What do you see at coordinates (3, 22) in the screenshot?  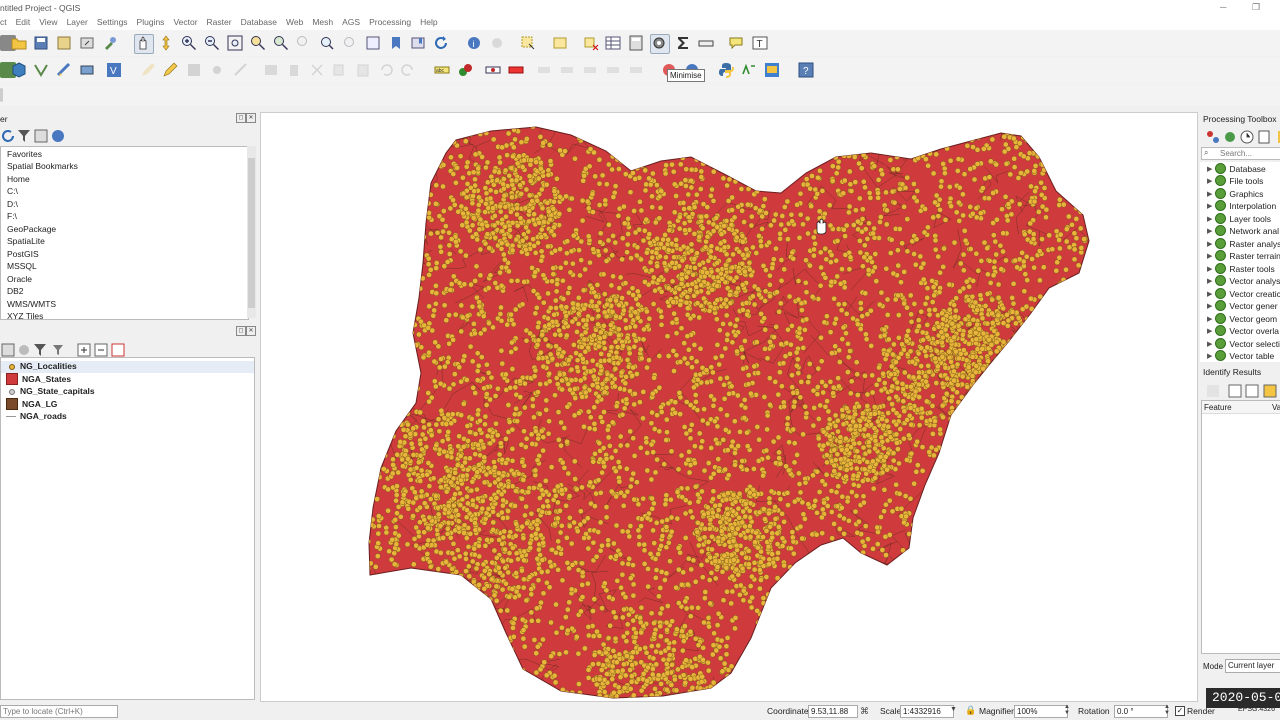 I see `menu-project: ct` at bounding box center [3, 22].